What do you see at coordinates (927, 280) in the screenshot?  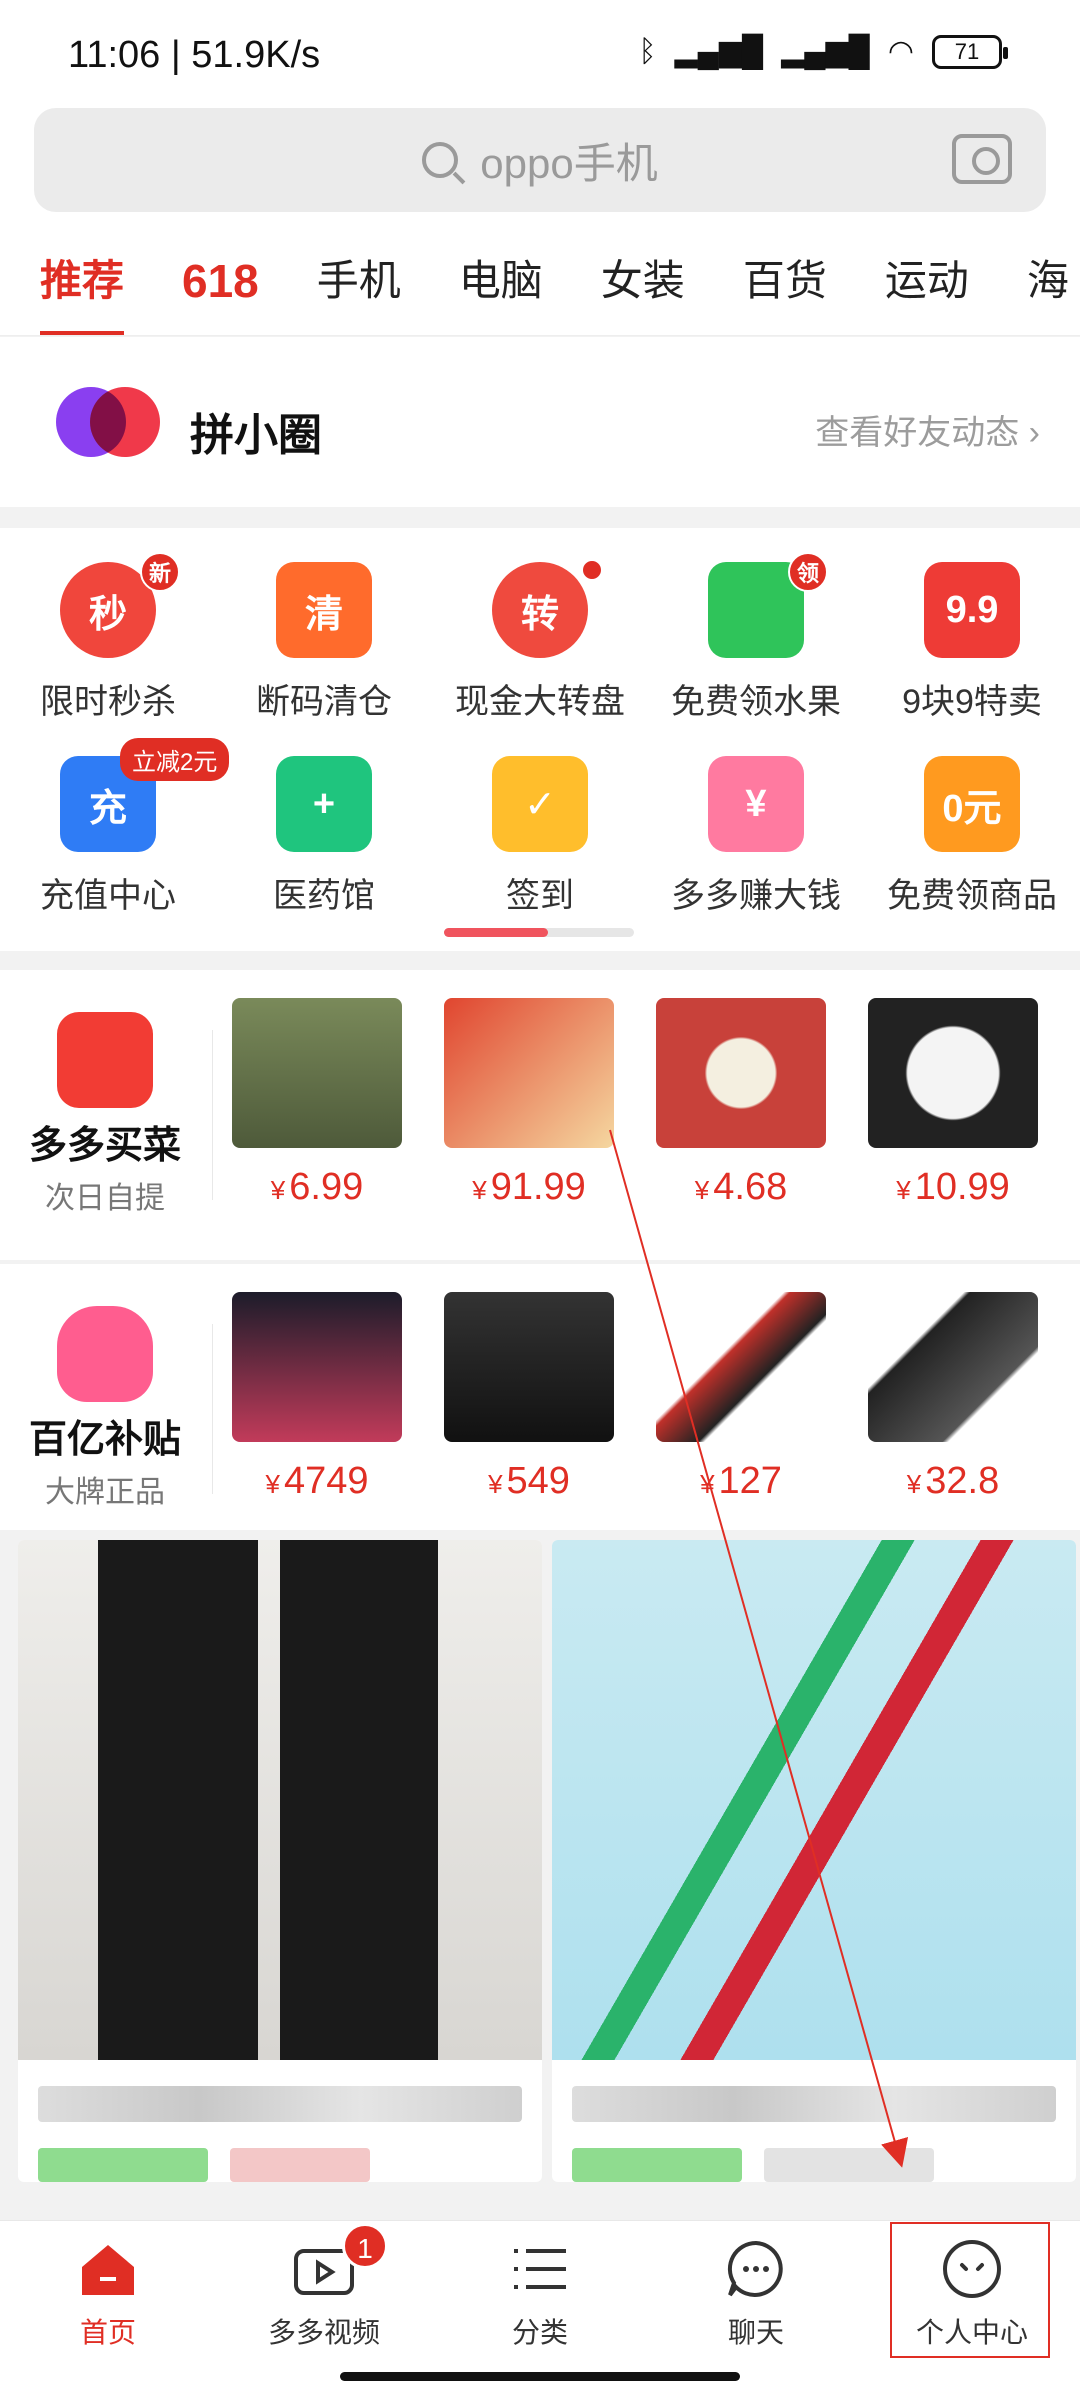 I see `tab-sports: 运动` at bounding box center [927, 280].